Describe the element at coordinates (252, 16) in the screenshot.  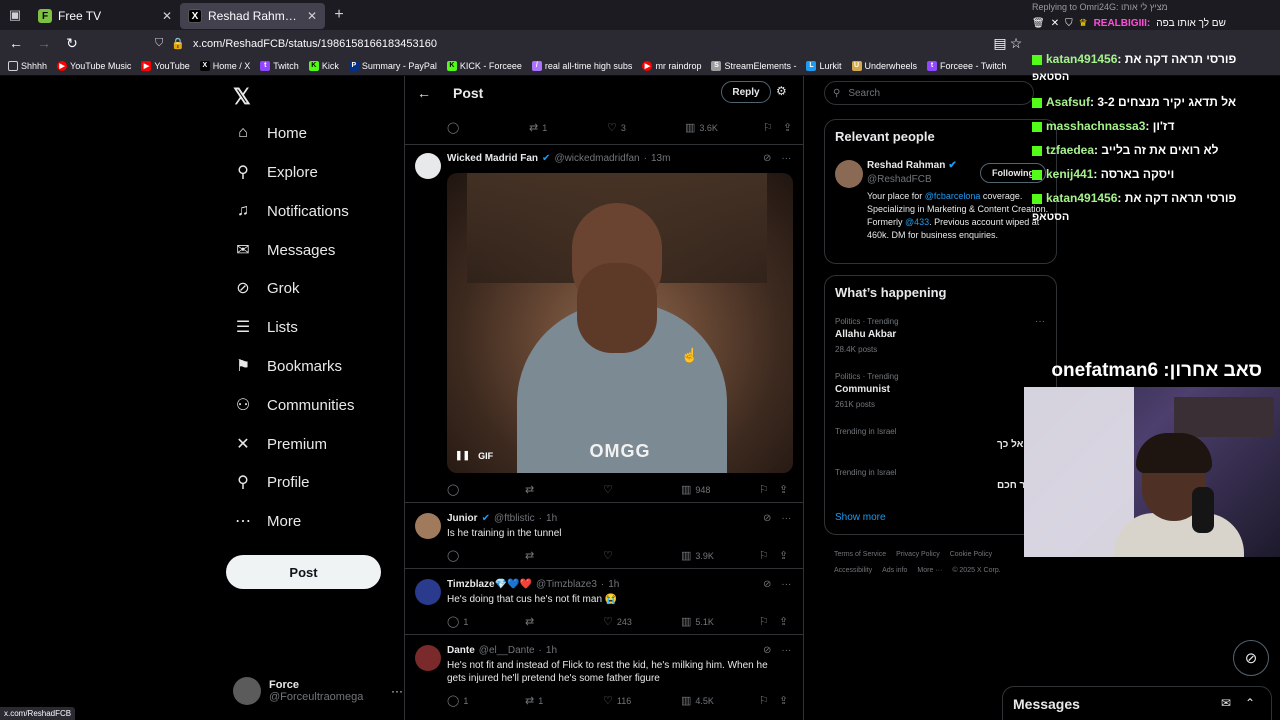
I see `tab-reshad-post: X Reshad Rahman on X: "https:// ✕` at that location.